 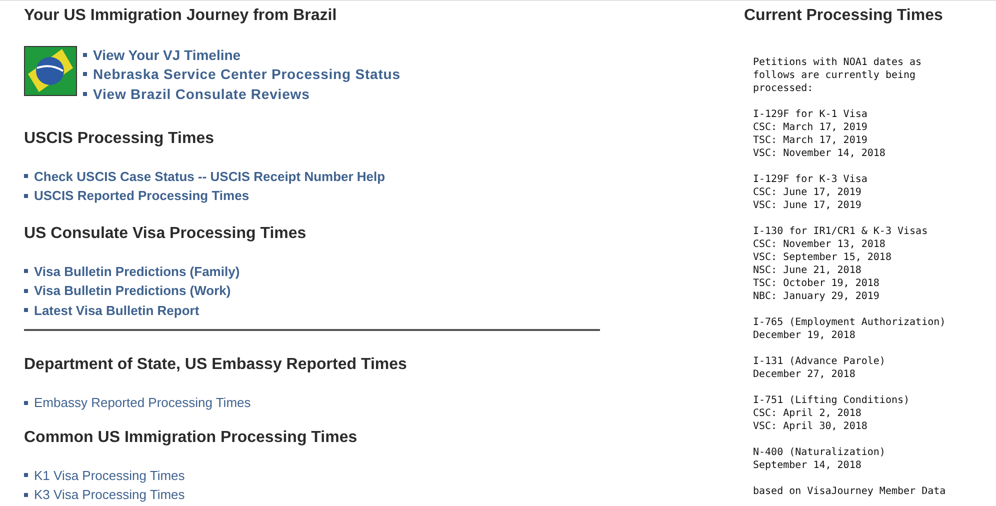 What do you see at coordinates (810, 179) in the screenshot?
I see `processing-text: I-129F for K-3 Visa` at bounding box center [810, 179].